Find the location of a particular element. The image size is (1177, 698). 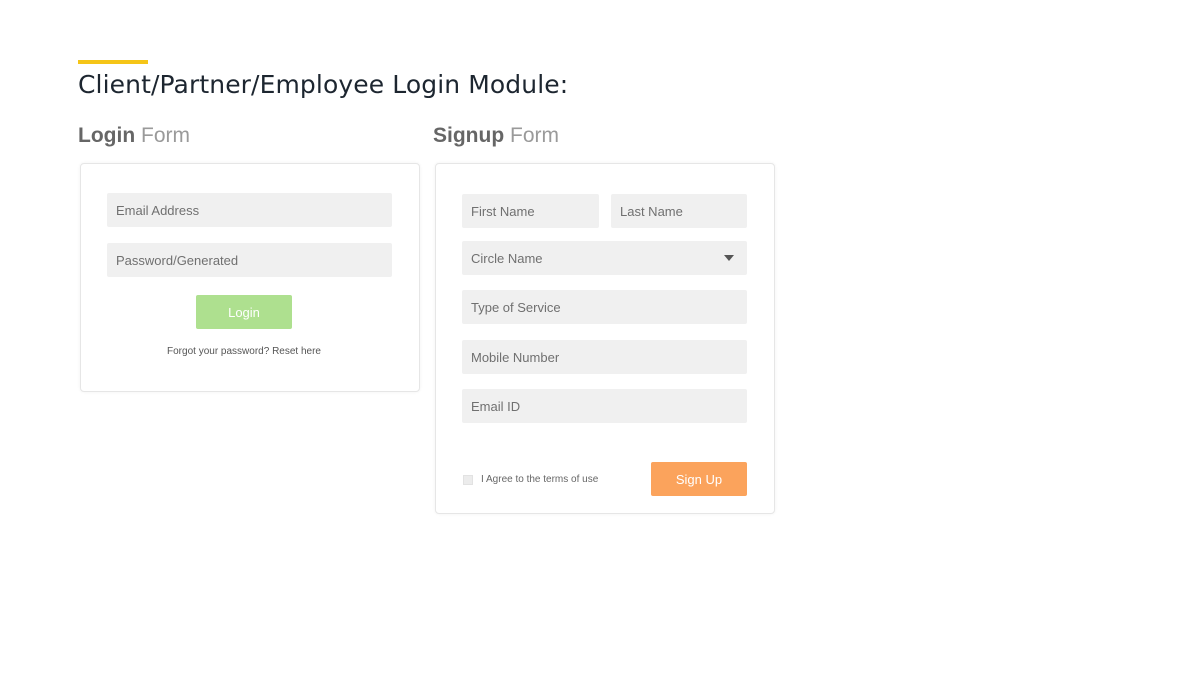

terms-checkbox is located at coordinates (468, 480).